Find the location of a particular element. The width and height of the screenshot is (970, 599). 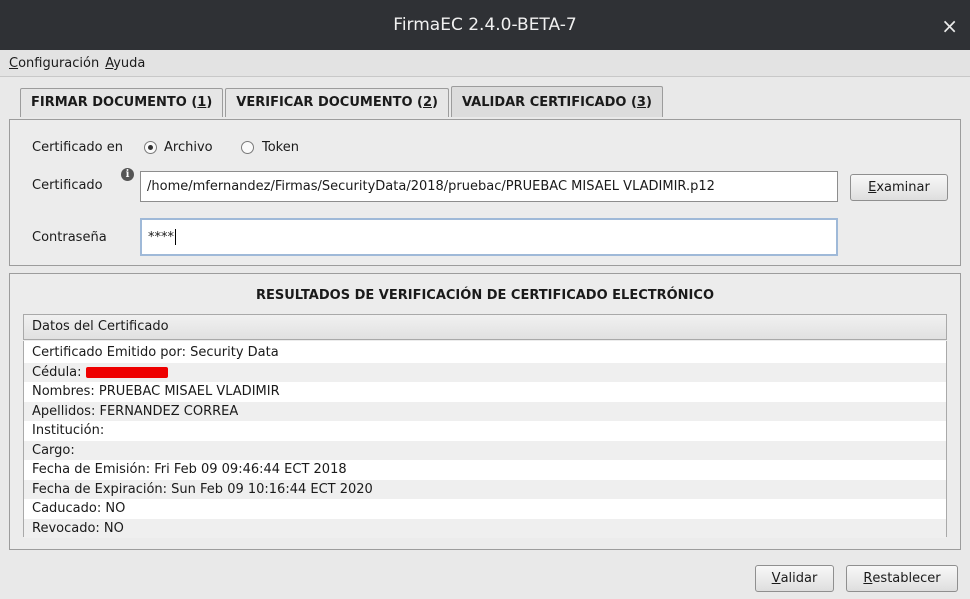

info-icon: i is located at coordinates (127, 174).